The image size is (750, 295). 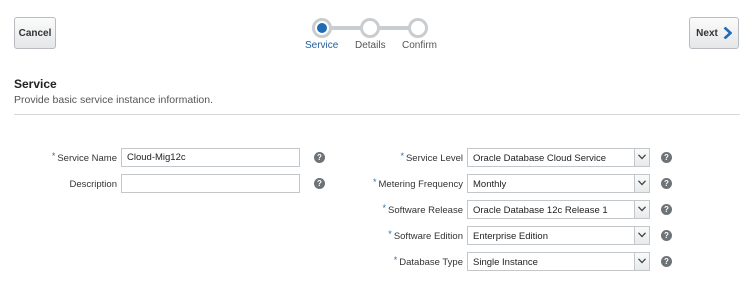 I want to click on step-confirm-marker, so click(x=418, y=28).